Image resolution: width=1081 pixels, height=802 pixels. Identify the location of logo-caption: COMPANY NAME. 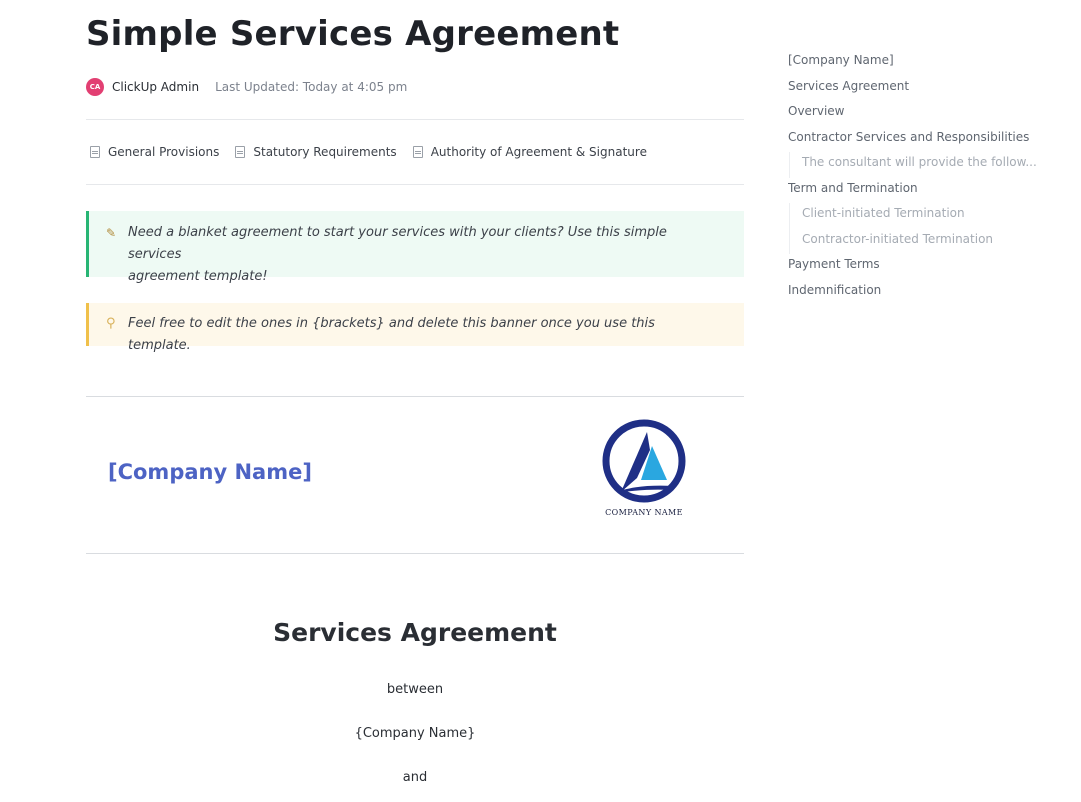
(644, 512).